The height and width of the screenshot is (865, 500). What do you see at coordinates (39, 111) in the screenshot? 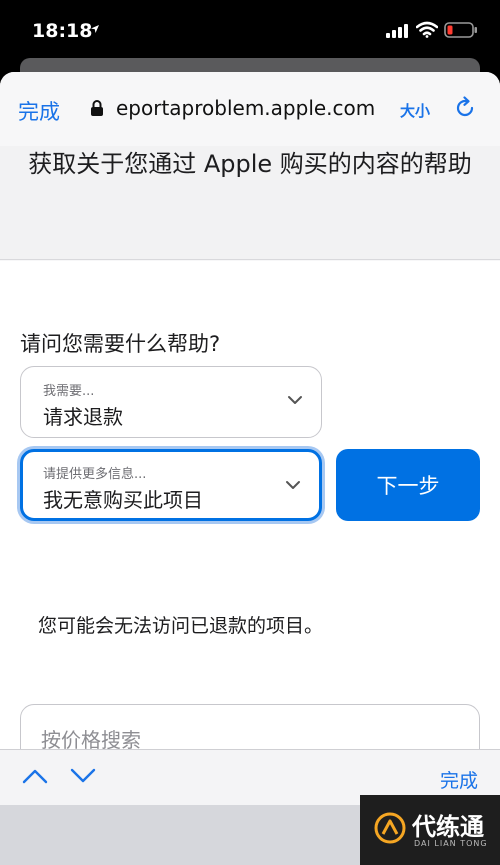
I see `done-button: 完成` at bounding box center [39, 111].